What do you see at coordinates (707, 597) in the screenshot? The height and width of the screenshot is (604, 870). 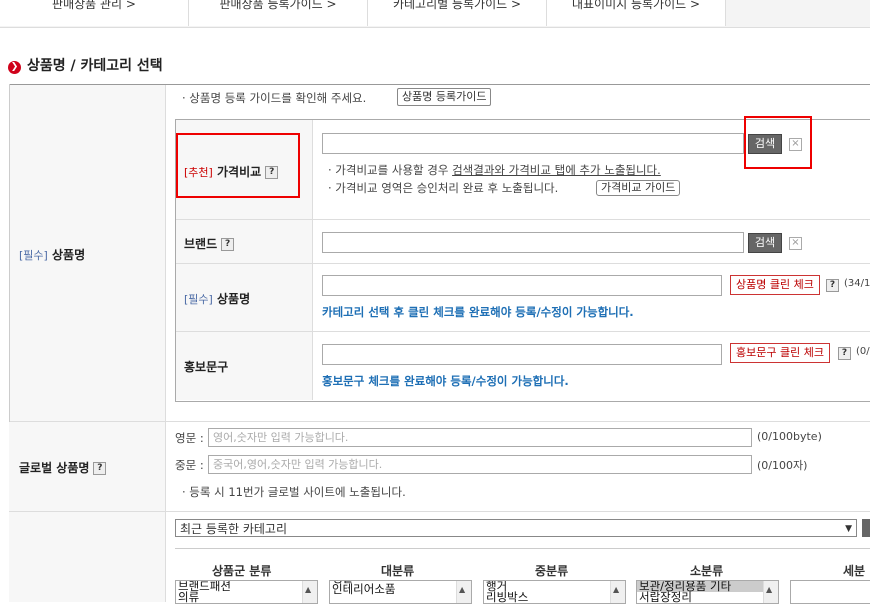 I see `list-item: 서랍장정리` at bounding box center [707, 597].